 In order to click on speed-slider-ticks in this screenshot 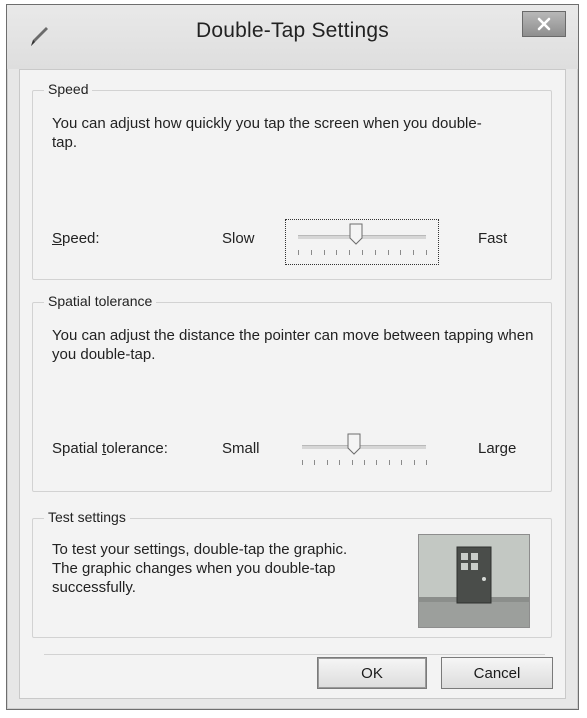, I will do `click(362, 253)`.